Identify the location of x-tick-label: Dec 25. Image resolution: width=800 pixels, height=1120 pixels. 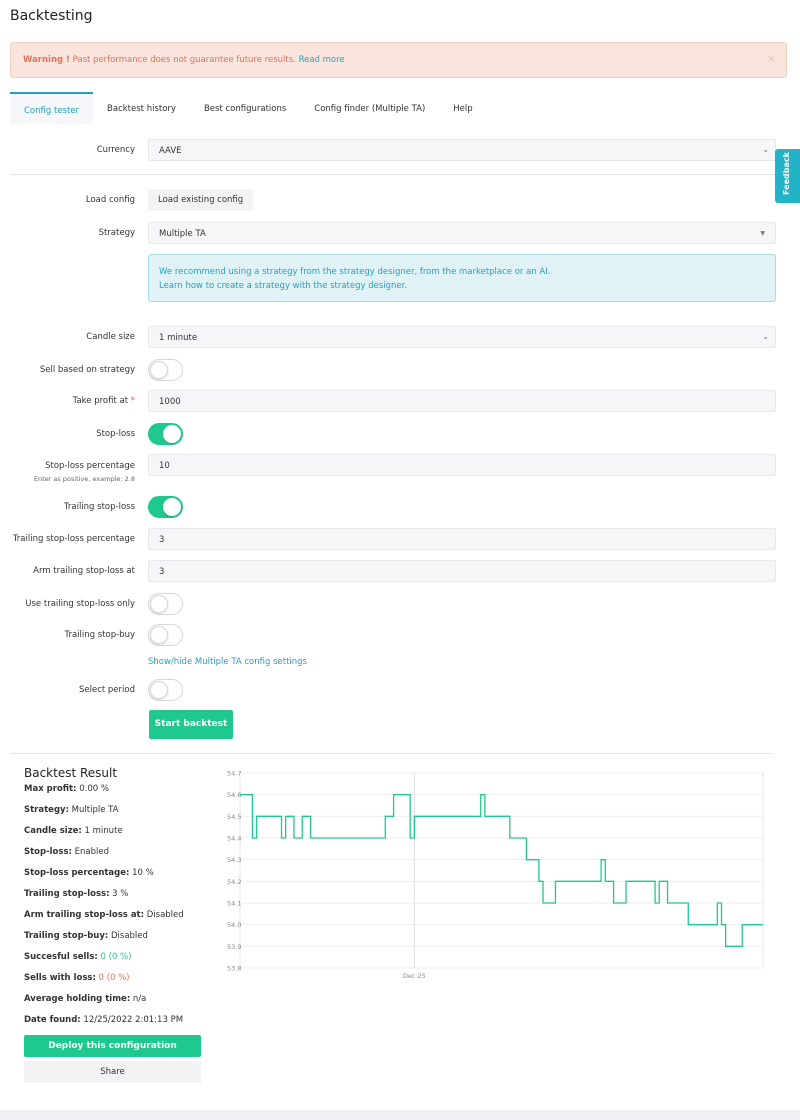
(414, 976).